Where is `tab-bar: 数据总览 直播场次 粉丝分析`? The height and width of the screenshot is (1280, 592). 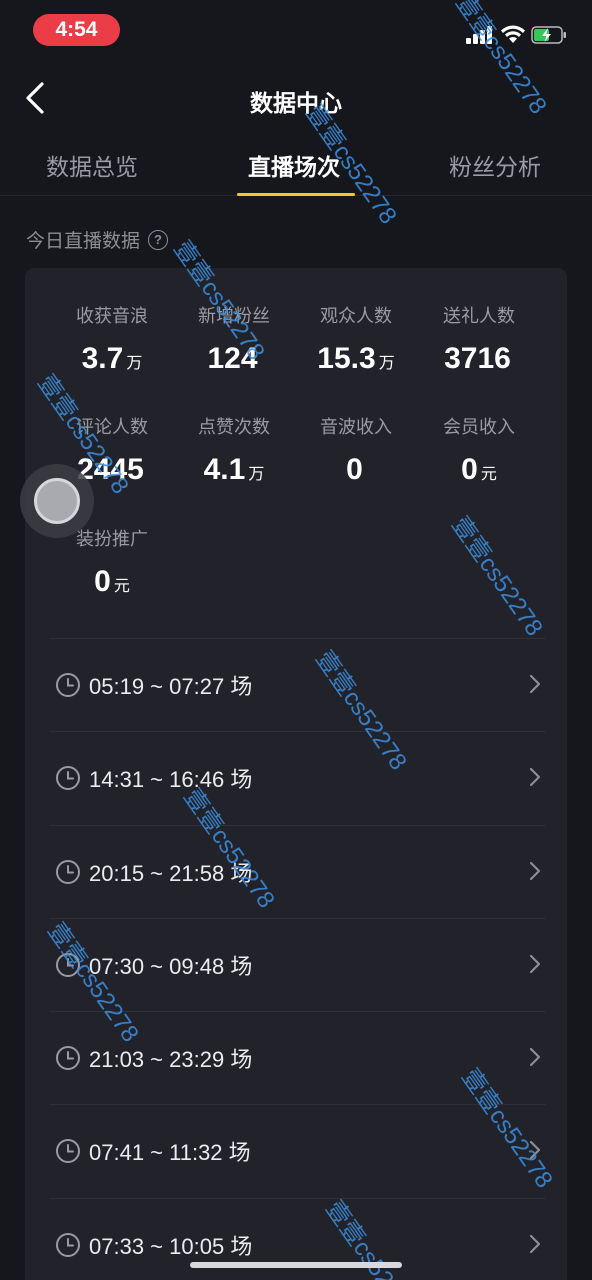 tab-bar: 数据总览 直播场次 粉丝分析 is located at coordinates (296, 165).